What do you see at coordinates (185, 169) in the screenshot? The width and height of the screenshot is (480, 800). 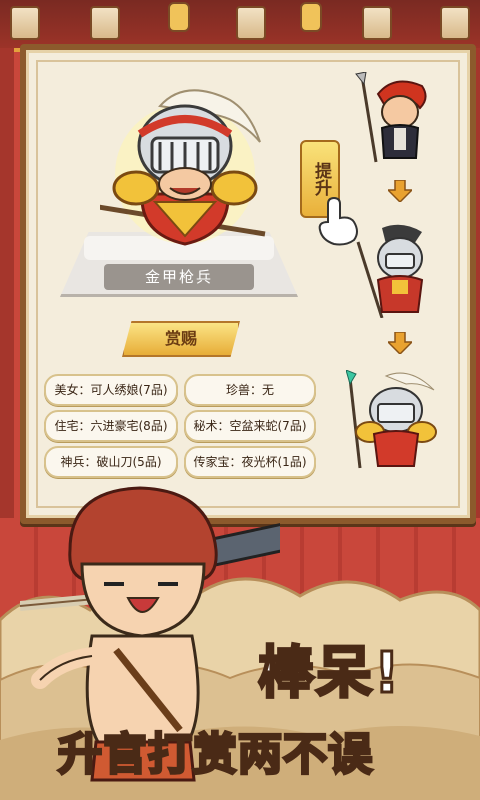 I see `hero-golden-spearman` at bounding box center [185, 169].